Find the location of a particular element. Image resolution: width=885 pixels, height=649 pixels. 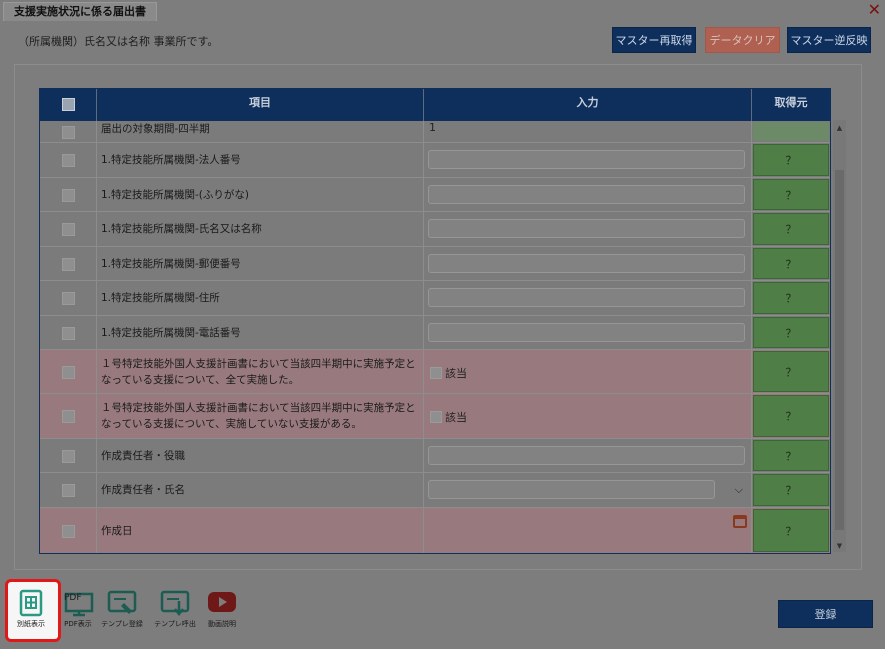

template-call-button: テンプレ呼出 is located at coordinates (175, 611).